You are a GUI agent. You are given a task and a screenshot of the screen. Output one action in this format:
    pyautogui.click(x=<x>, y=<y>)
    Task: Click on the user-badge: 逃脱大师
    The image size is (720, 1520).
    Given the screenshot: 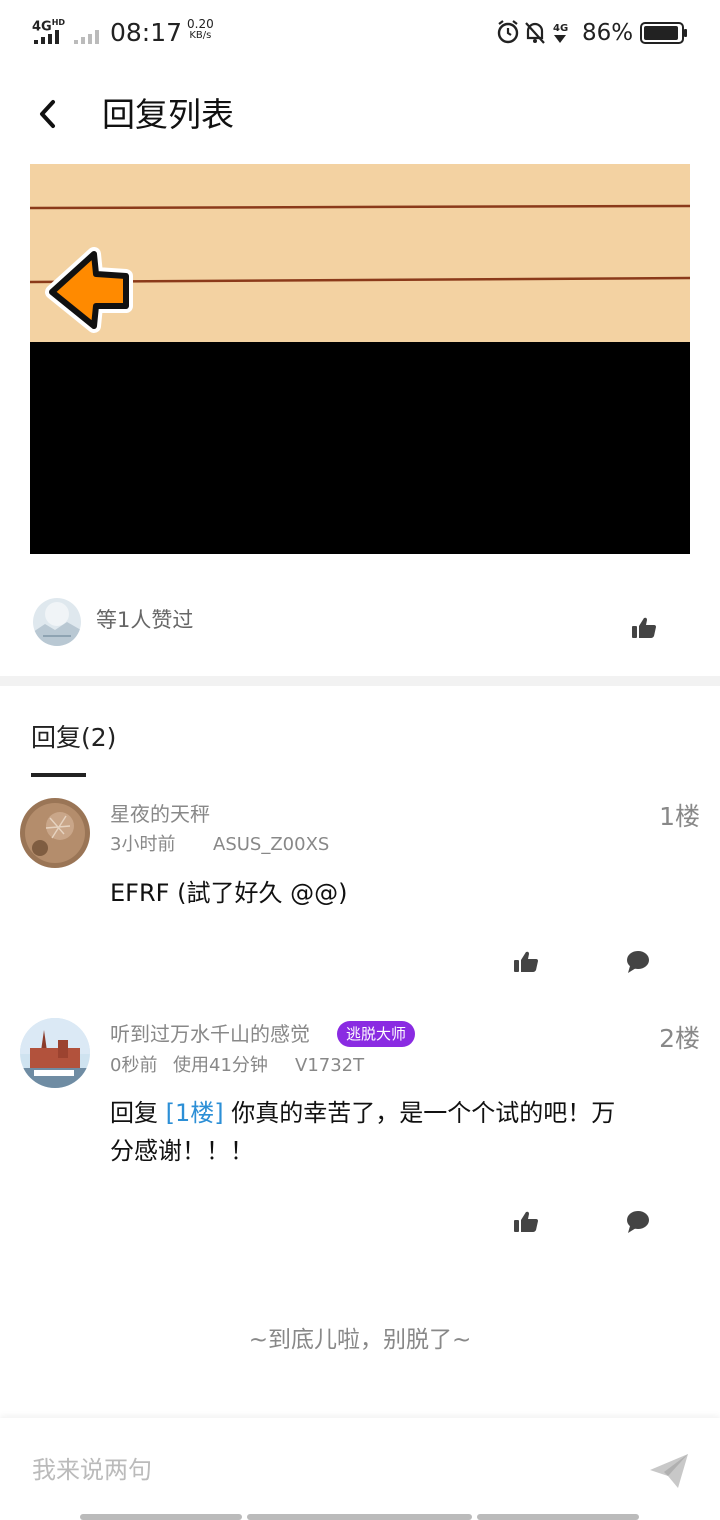 What is the action you would take?
    pyautogui.click(x=376, y=1034)
    